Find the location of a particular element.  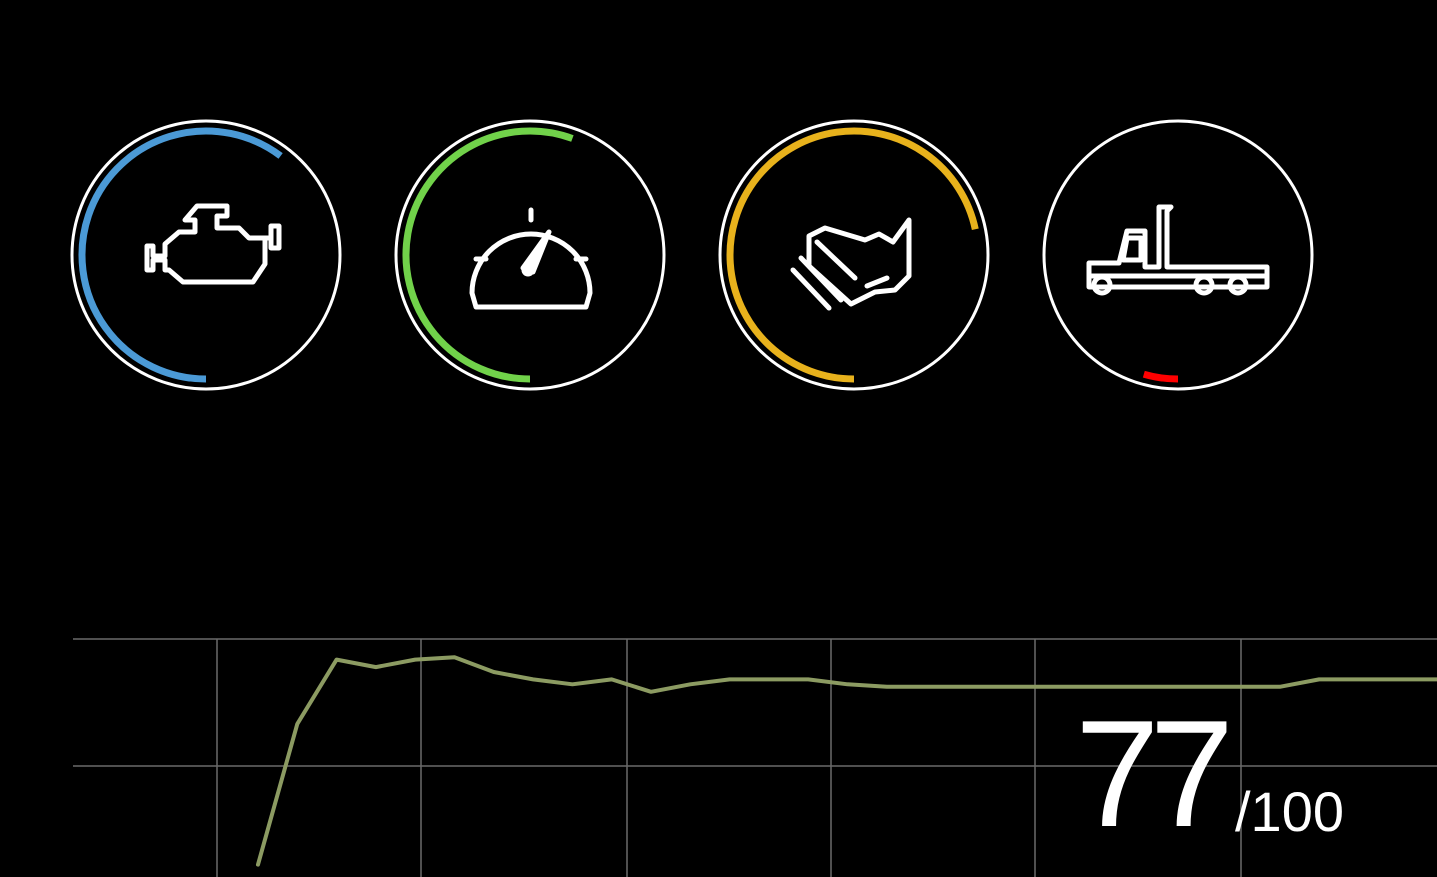

handling-gauge is located at coordinates (854, 255).